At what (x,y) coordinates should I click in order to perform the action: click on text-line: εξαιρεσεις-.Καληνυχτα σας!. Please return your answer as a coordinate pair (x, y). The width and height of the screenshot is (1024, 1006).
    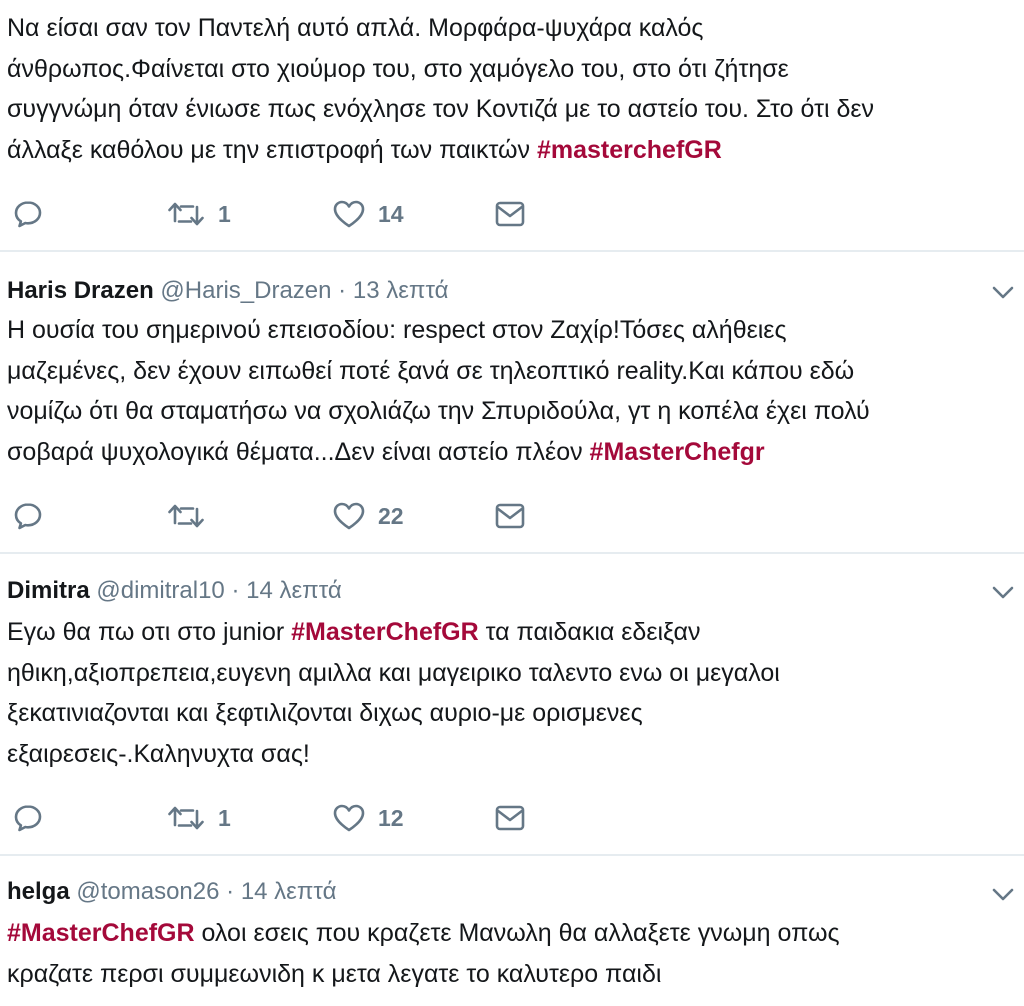
    Looking at the image, I should click on (513, 754).